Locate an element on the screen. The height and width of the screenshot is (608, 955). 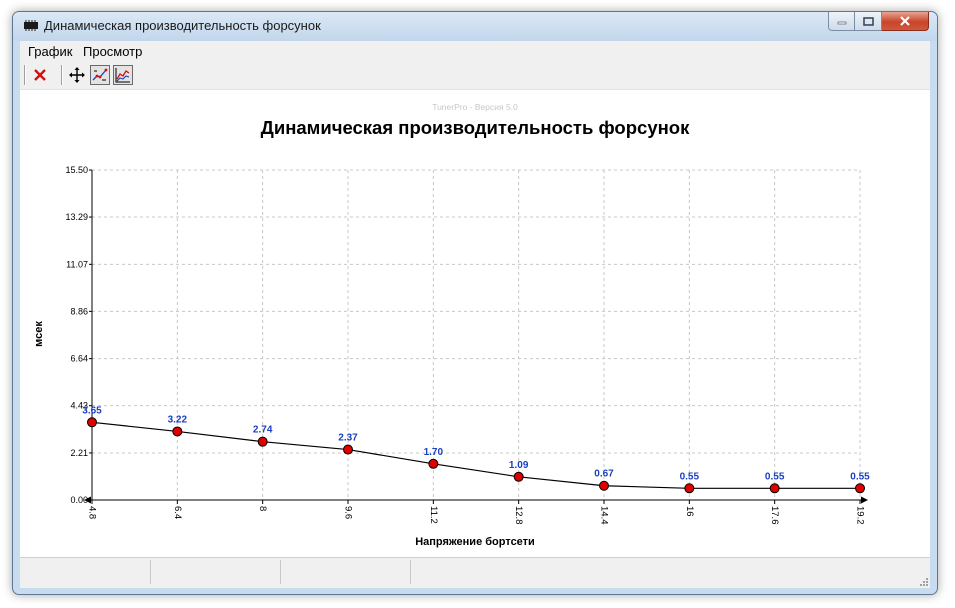
move-button is located at coordinates (77, 75).